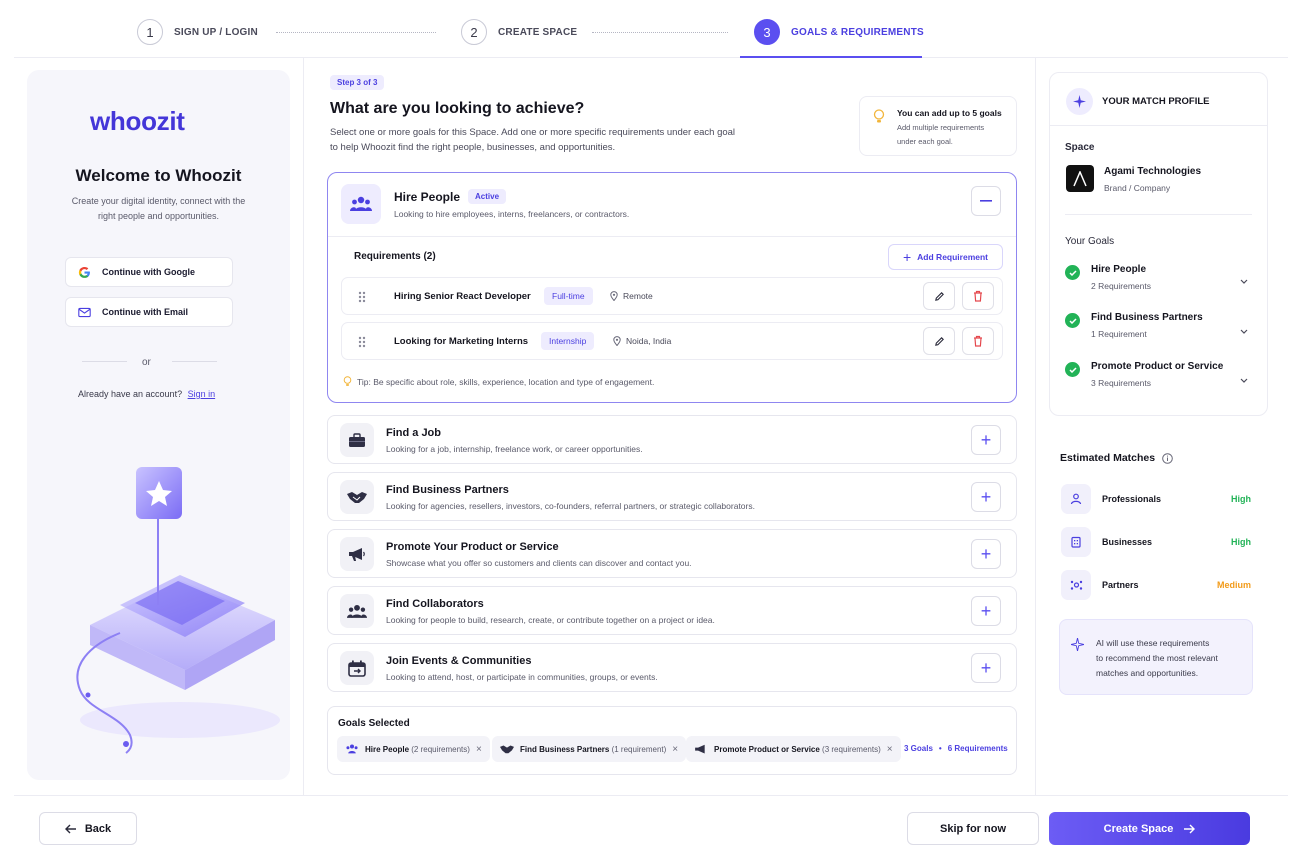  Describe the element at coordinates (1159, 279) in the screenshot. I see `profile-goal-item: Hire People 2 Requirements` at that location.